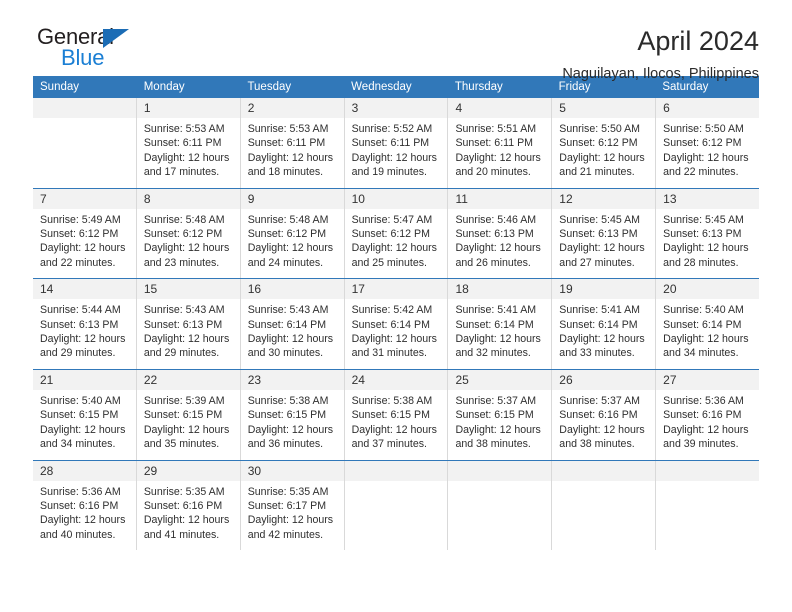  I want to click on daylight-text-line2: and 40 minutes., so click(78, 534).